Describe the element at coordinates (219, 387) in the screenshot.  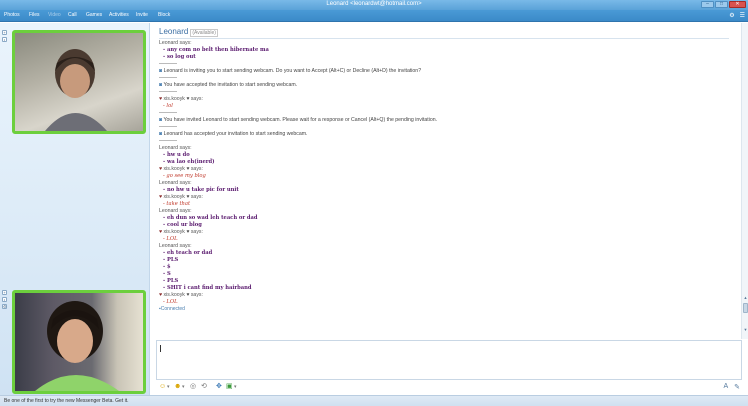
I see `background-icon: ✥` at that location.